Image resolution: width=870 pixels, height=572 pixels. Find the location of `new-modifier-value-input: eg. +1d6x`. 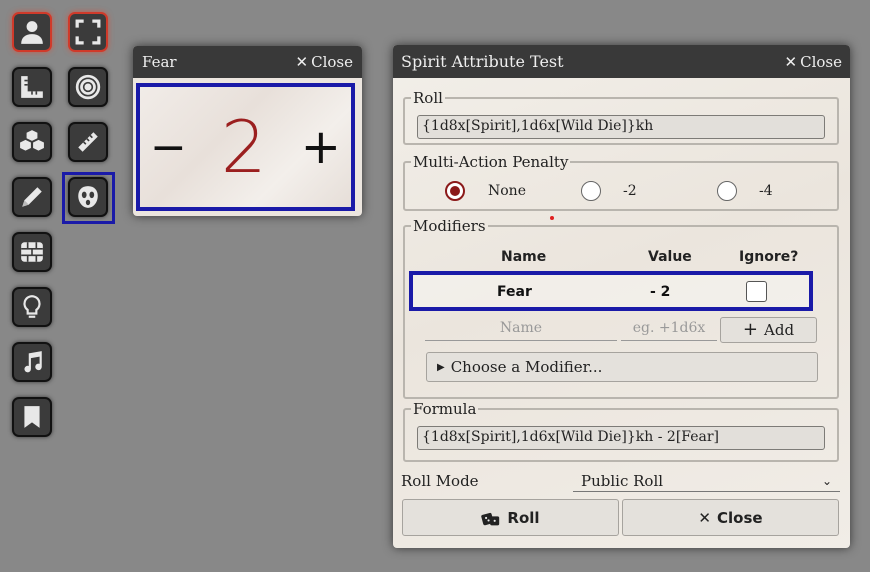

new-modifier-value-input: eg. +1d6x is located at coordinates (669, 329).